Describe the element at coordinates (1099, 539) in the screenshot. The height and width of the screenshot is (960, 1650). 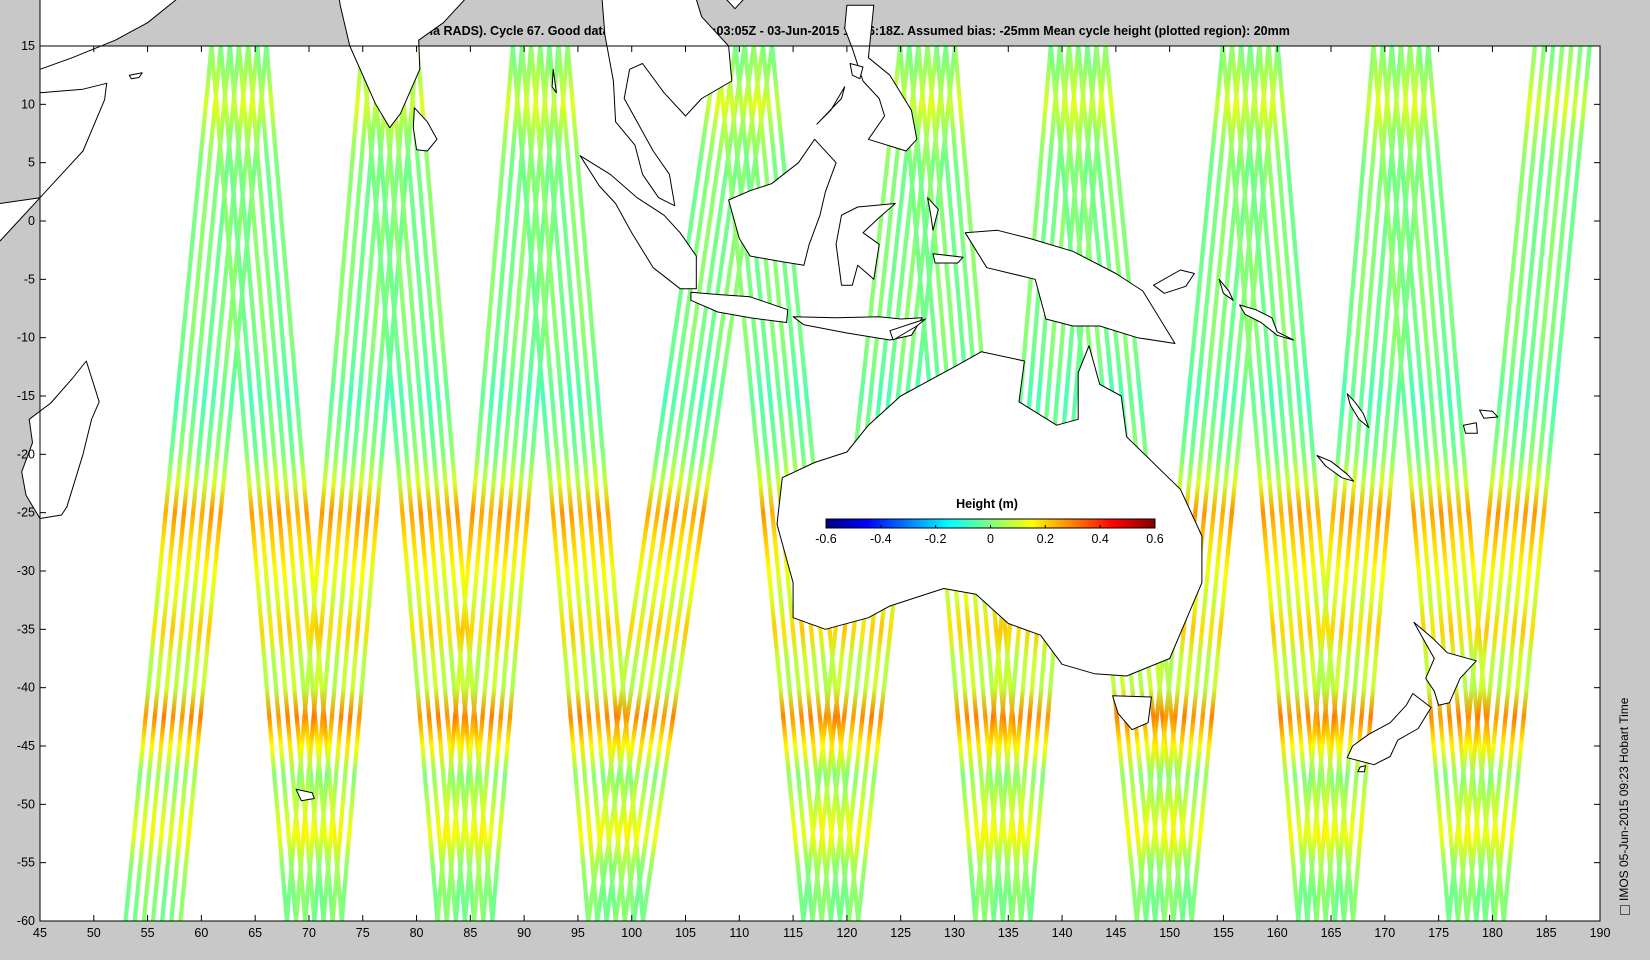
I see `colorbar-tick-label: 0.4` at that location.